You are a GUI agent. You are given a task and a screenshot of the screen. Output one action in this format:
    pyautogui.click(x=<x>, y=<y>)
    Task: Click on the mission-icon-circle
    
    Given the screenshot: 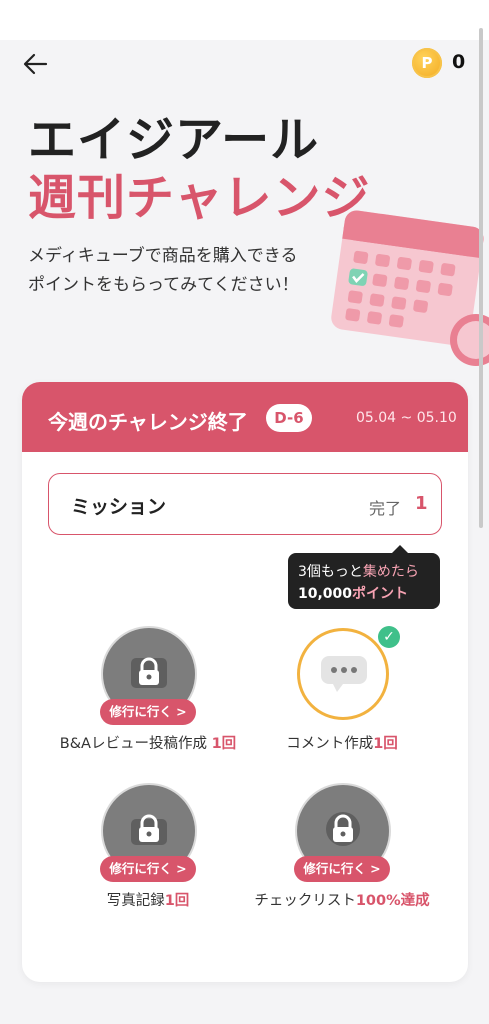 What is the action you would take?
    pyautogui.click(x=343, y=674)
    